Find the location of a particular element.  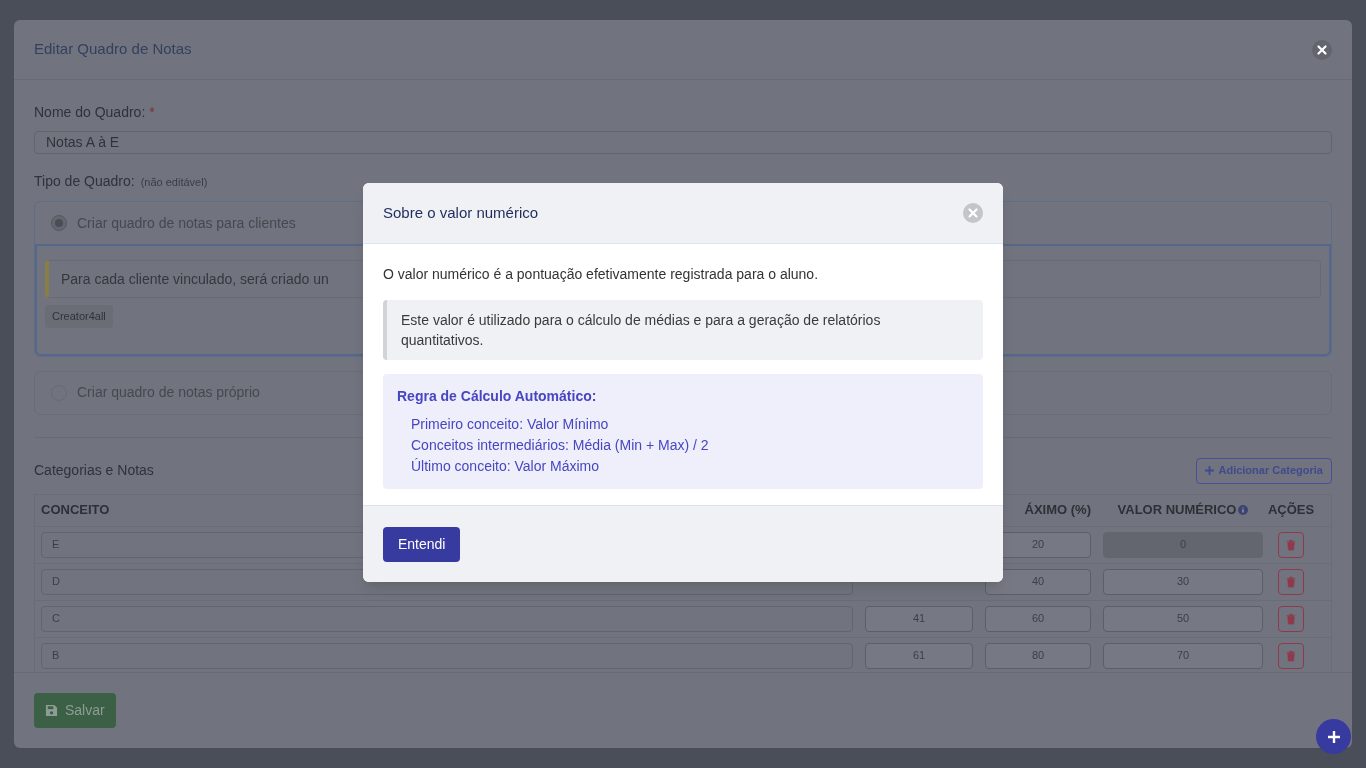

radio-button is located at coordinates (59, 223).